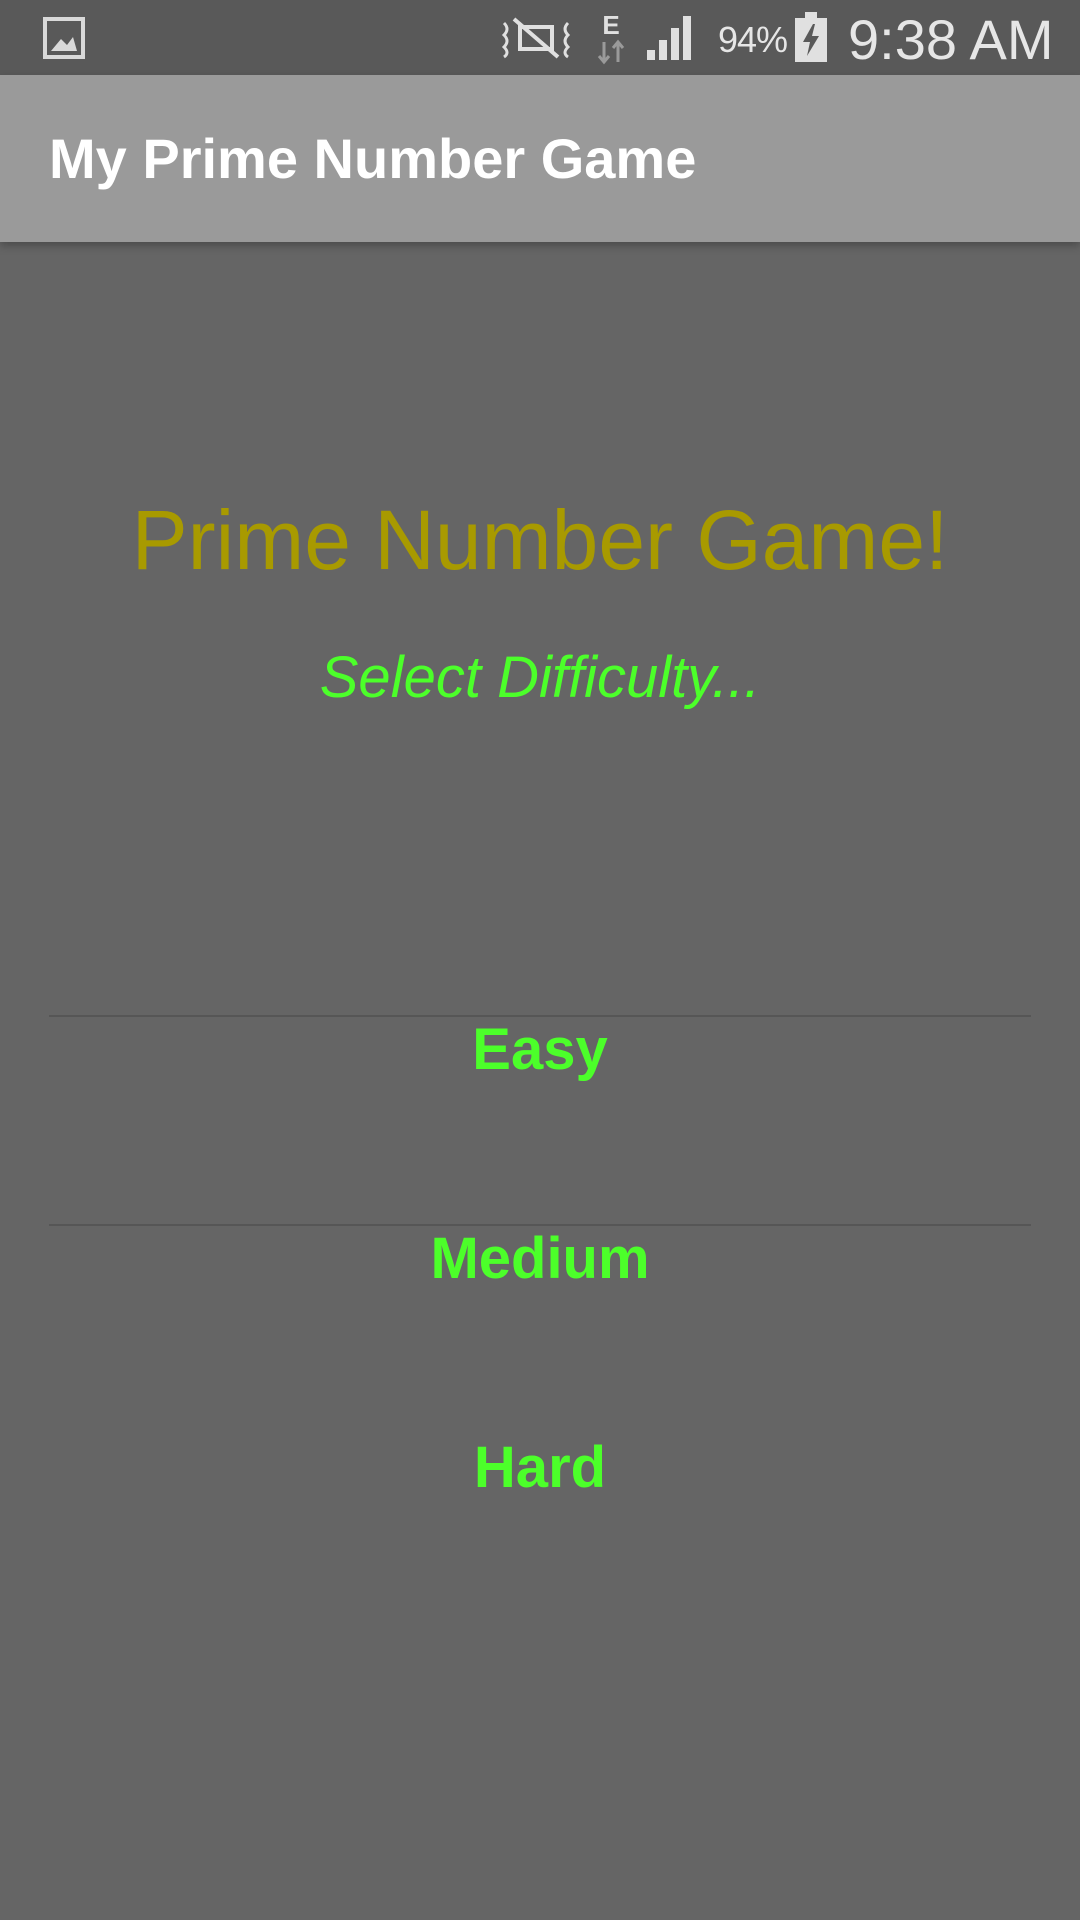 This screenshot has height=1920, width=1080. Describe the element at coordinates (811, 37) in the screenshot. I see `battery-charging-icon` at that location.